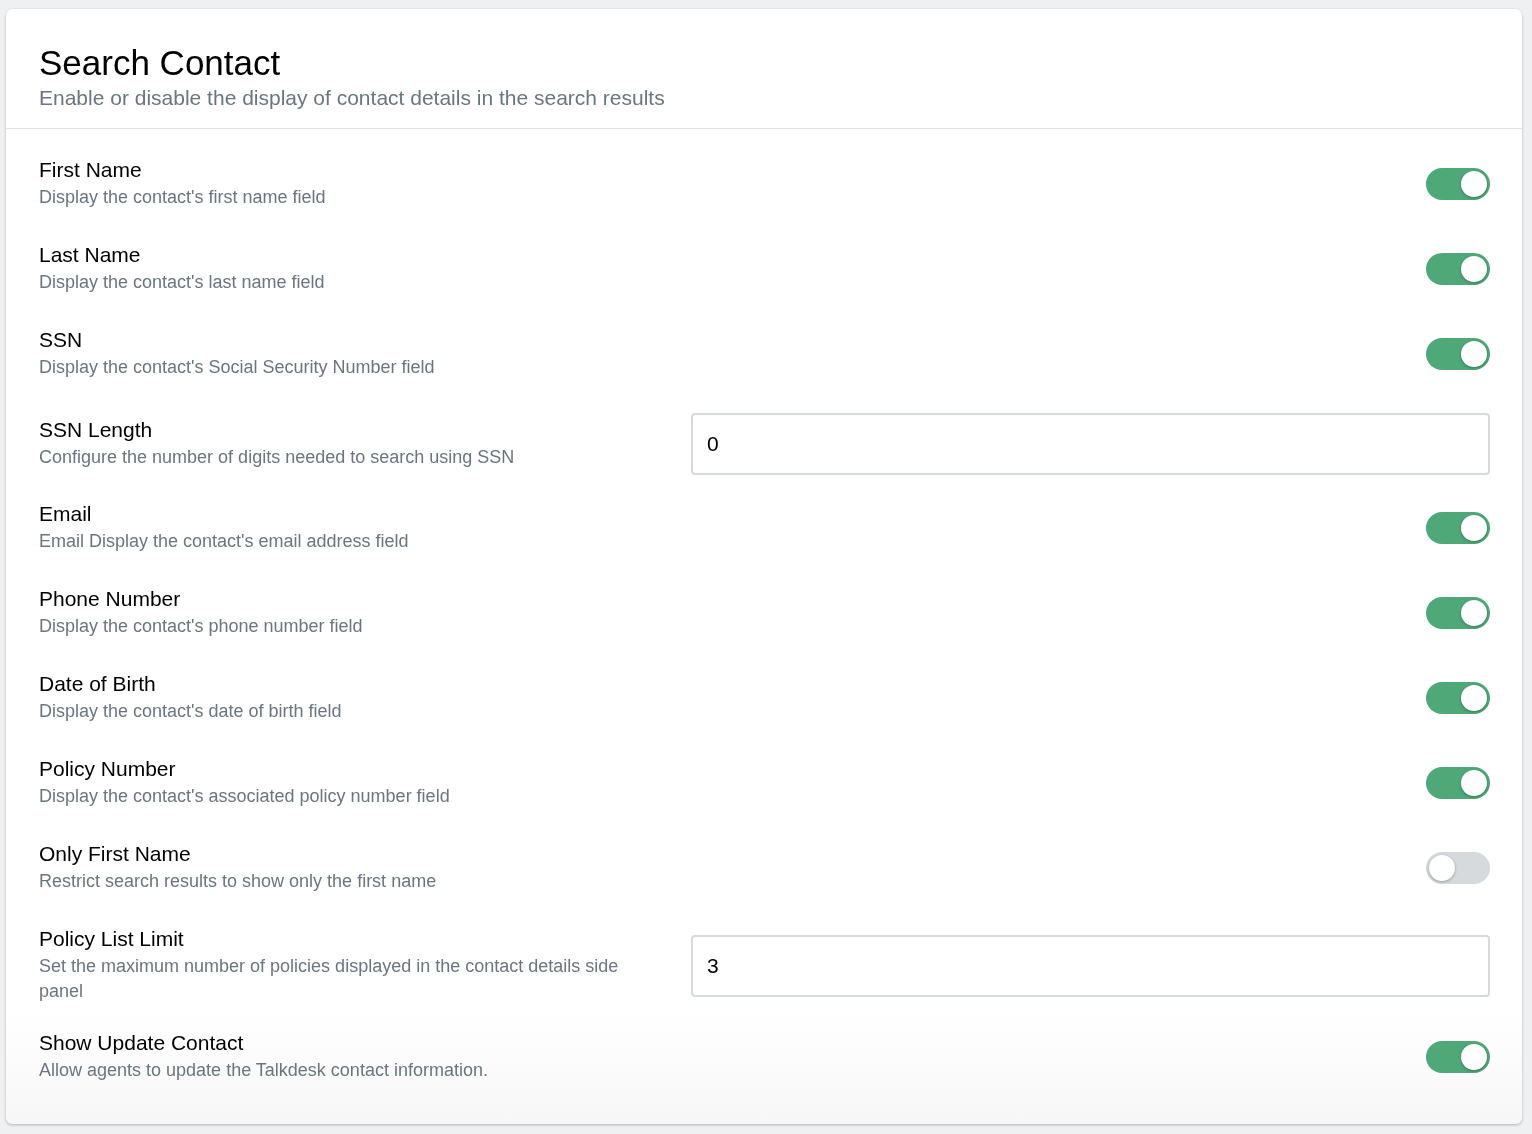 This screenshot has width=1532, height=1134. Describe the element at coordinates (110, 599) in the screenshot. I see `setting-label: Phone Number` at that location.